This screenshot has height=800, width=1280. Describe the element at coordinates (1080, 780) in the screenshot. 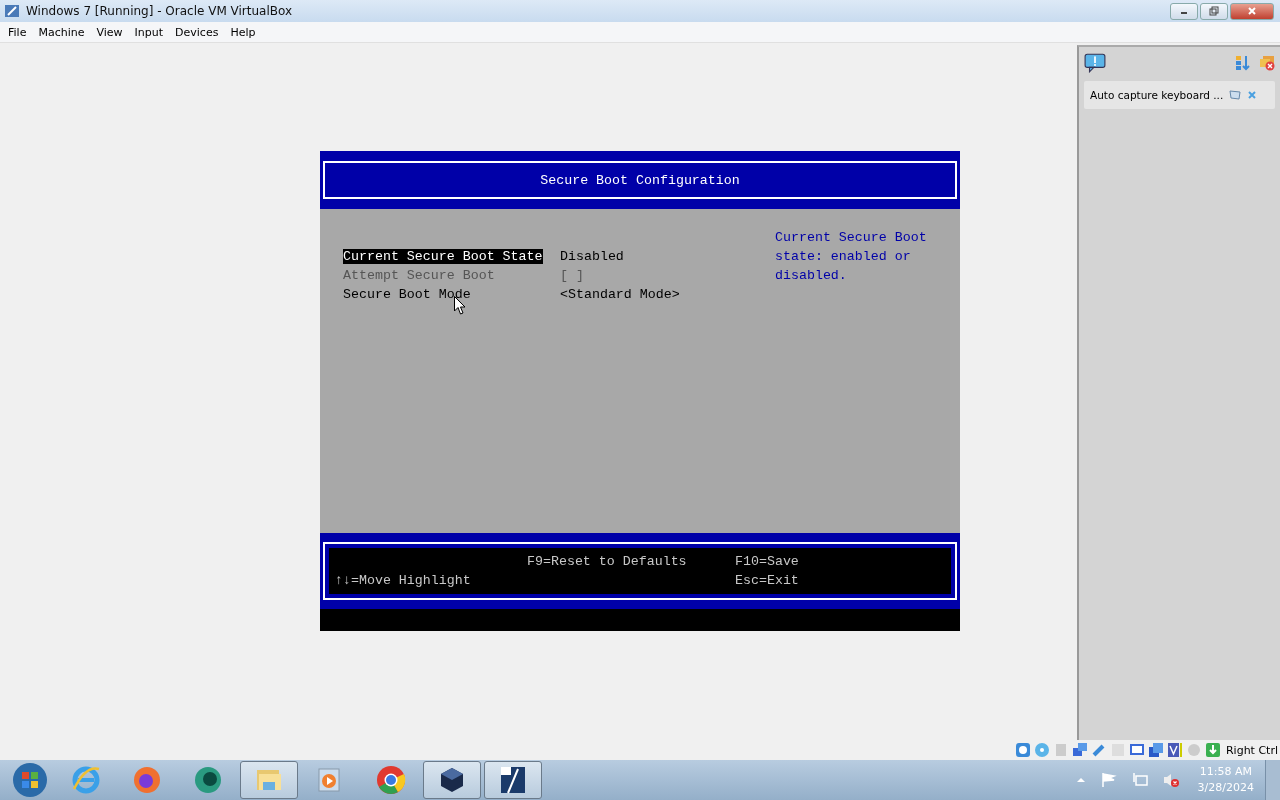

I see `tray-expand-icon` at that location.